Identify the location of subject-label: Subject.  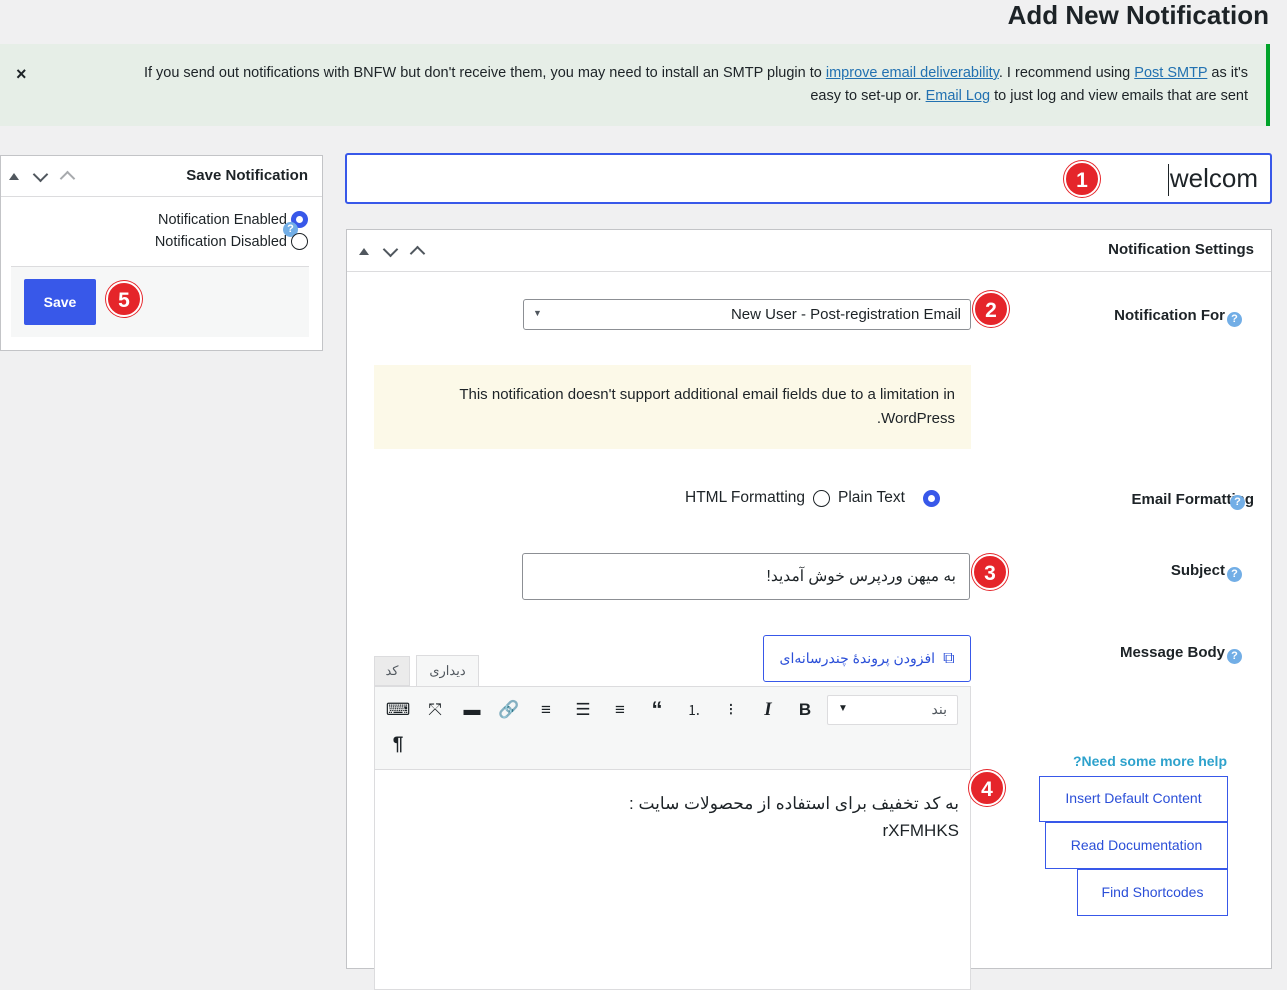
(1197, 570).